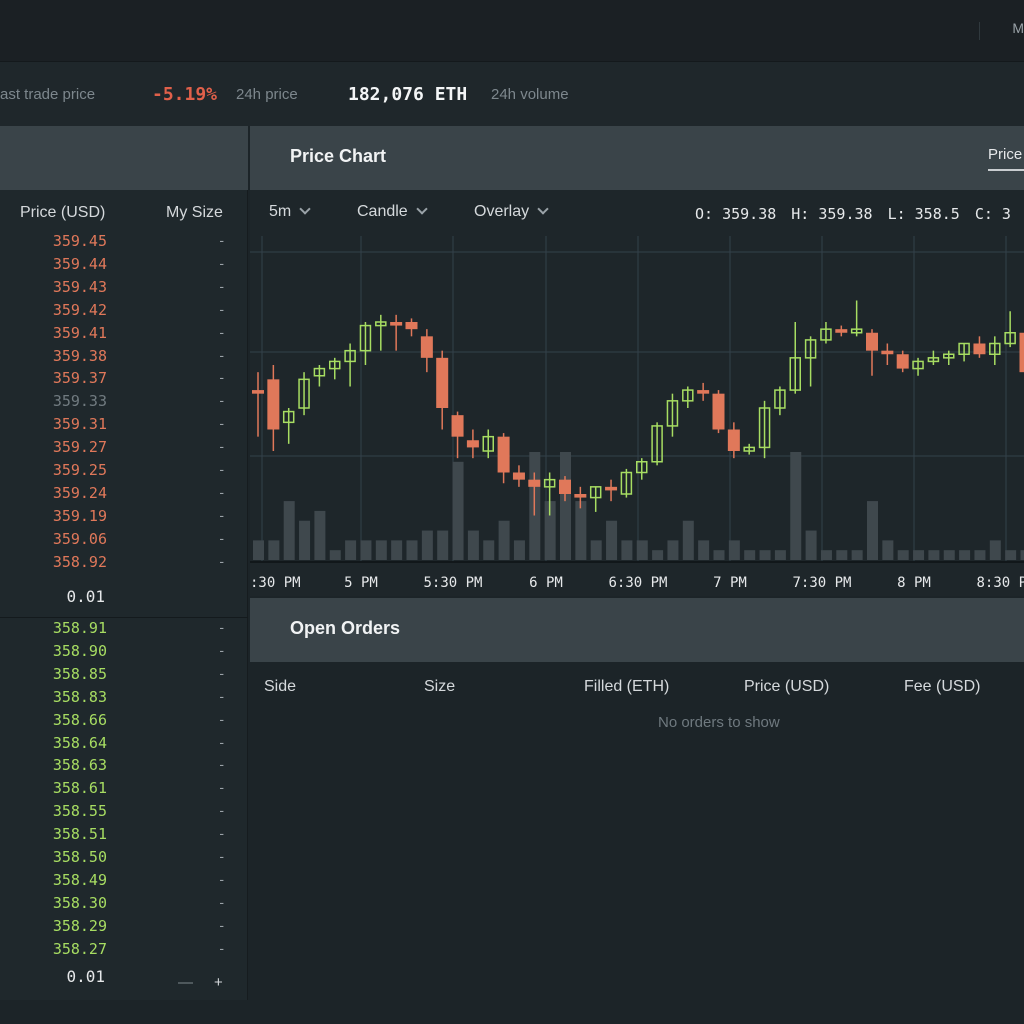 The image size is (1024, 1024). I want to click on ohlc-readout: O: 359.38 H: 359.38 L: 358.5 C: 3, so click(859, 214).